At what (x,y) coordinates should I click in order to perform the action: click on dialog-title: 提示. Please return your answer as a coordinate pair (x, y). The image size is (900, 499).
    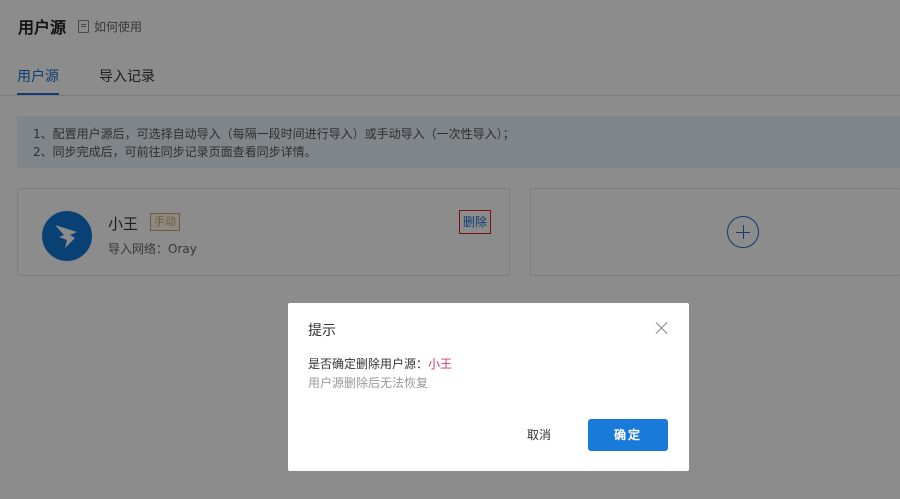
    Looking at the image, I should click on (322, 331).